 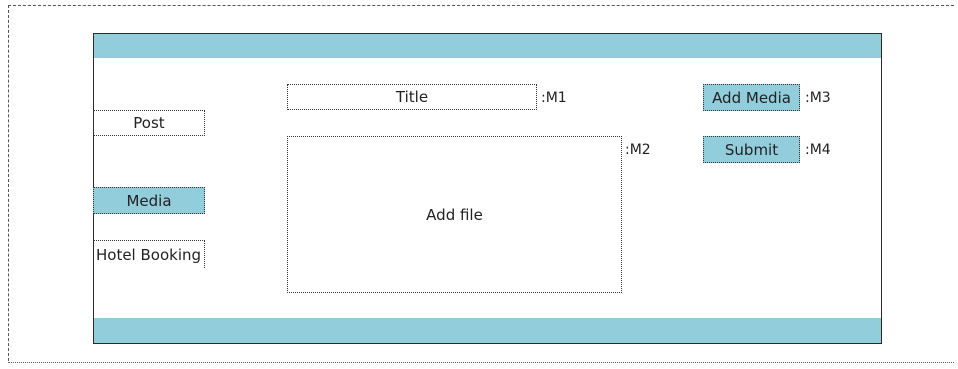 I want to click on title-marker: :M1, so click(x=554, y=98).